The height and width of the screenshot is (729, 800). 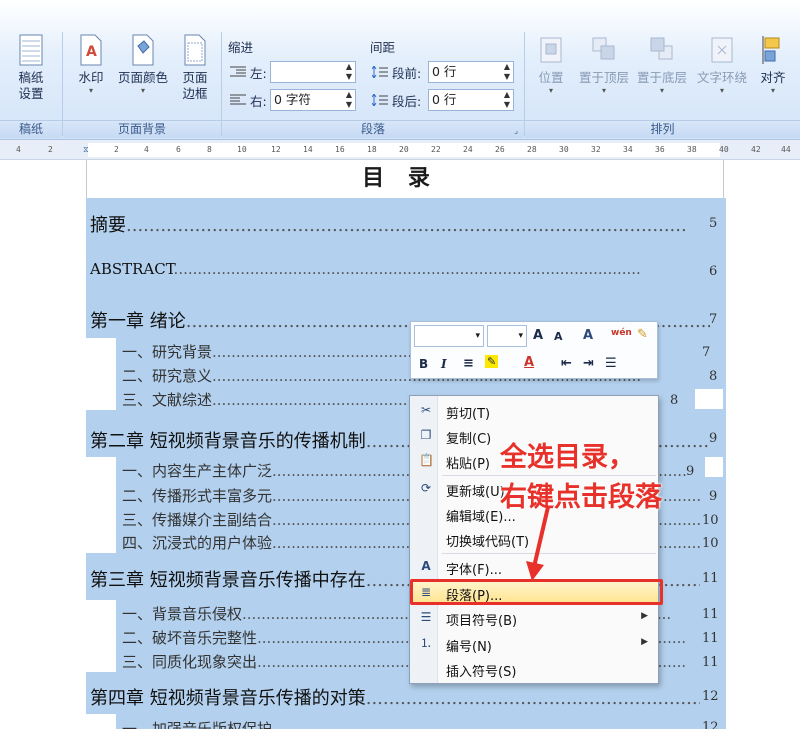 What do you see at coordinates (426, 460) in the screenshot?
I see `paste-icon: 📋` at bounding box center [426, 460].